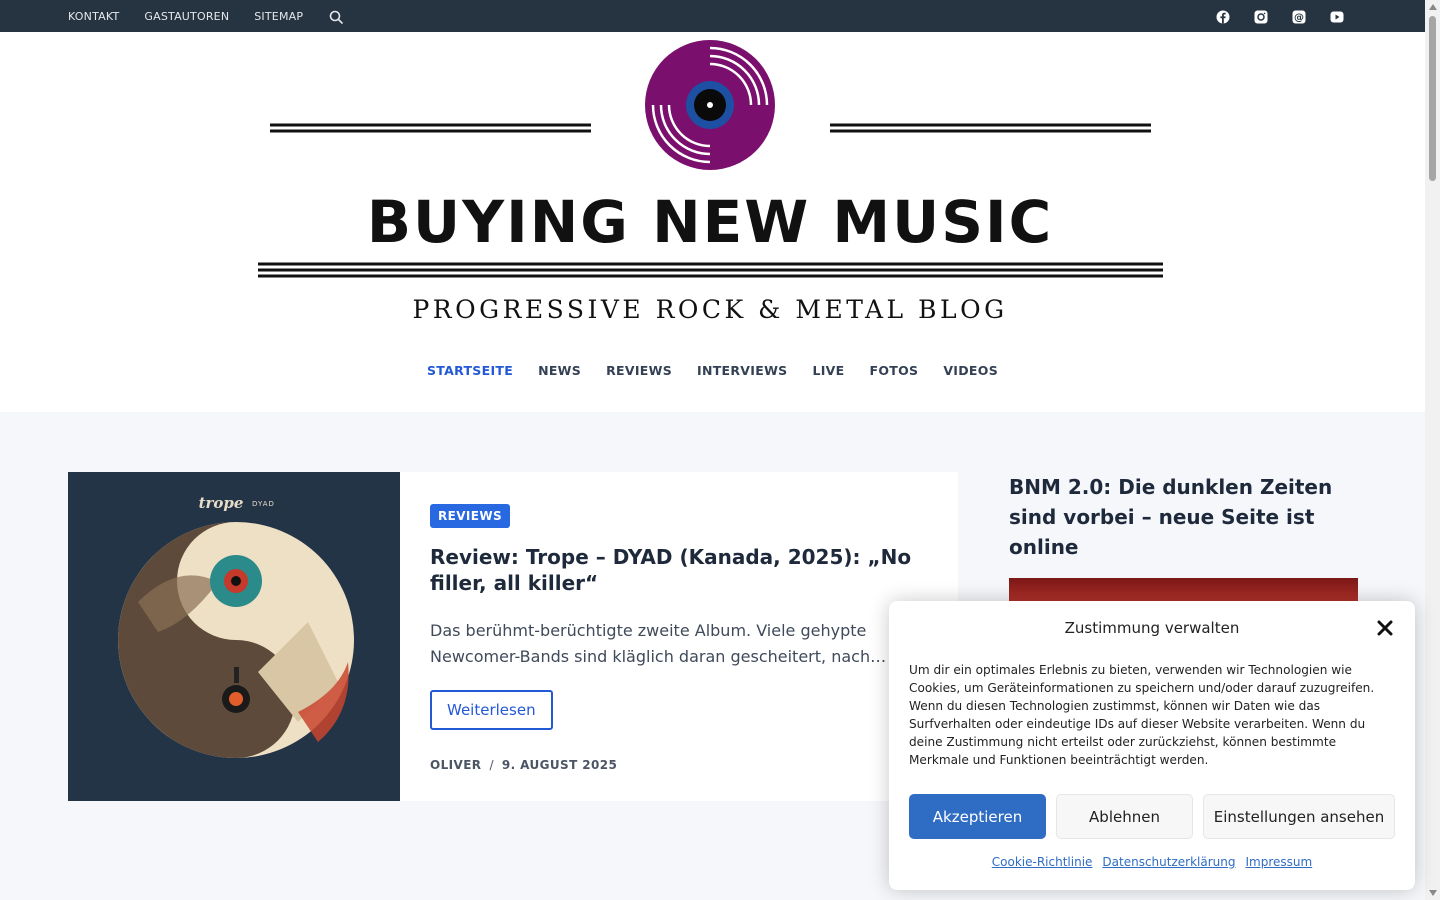  I want to click on post-thumbnail: trope DYAD, so click(234, 636).